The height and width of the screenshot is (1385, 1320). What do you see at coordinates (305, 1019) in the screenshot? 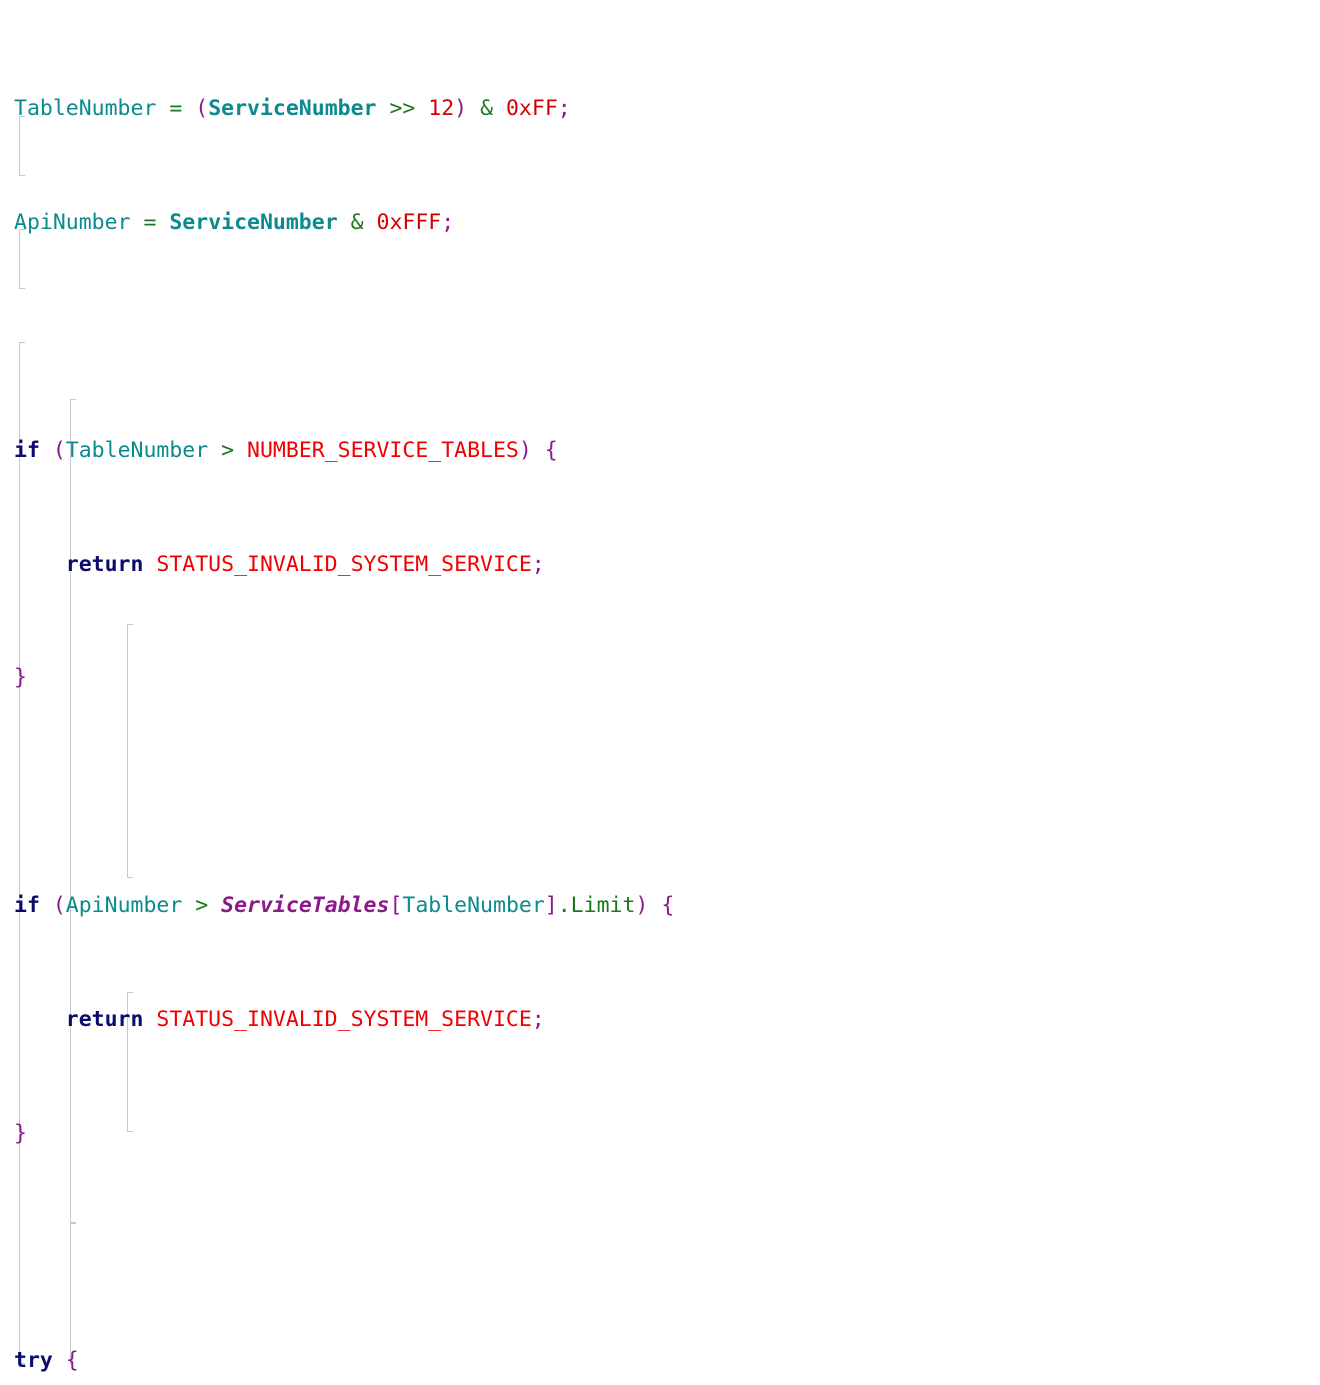
I see `code-line-9: return STATUS_INVALID_SYSTEM_SERVICE;` at bounding box center [305, 1019].